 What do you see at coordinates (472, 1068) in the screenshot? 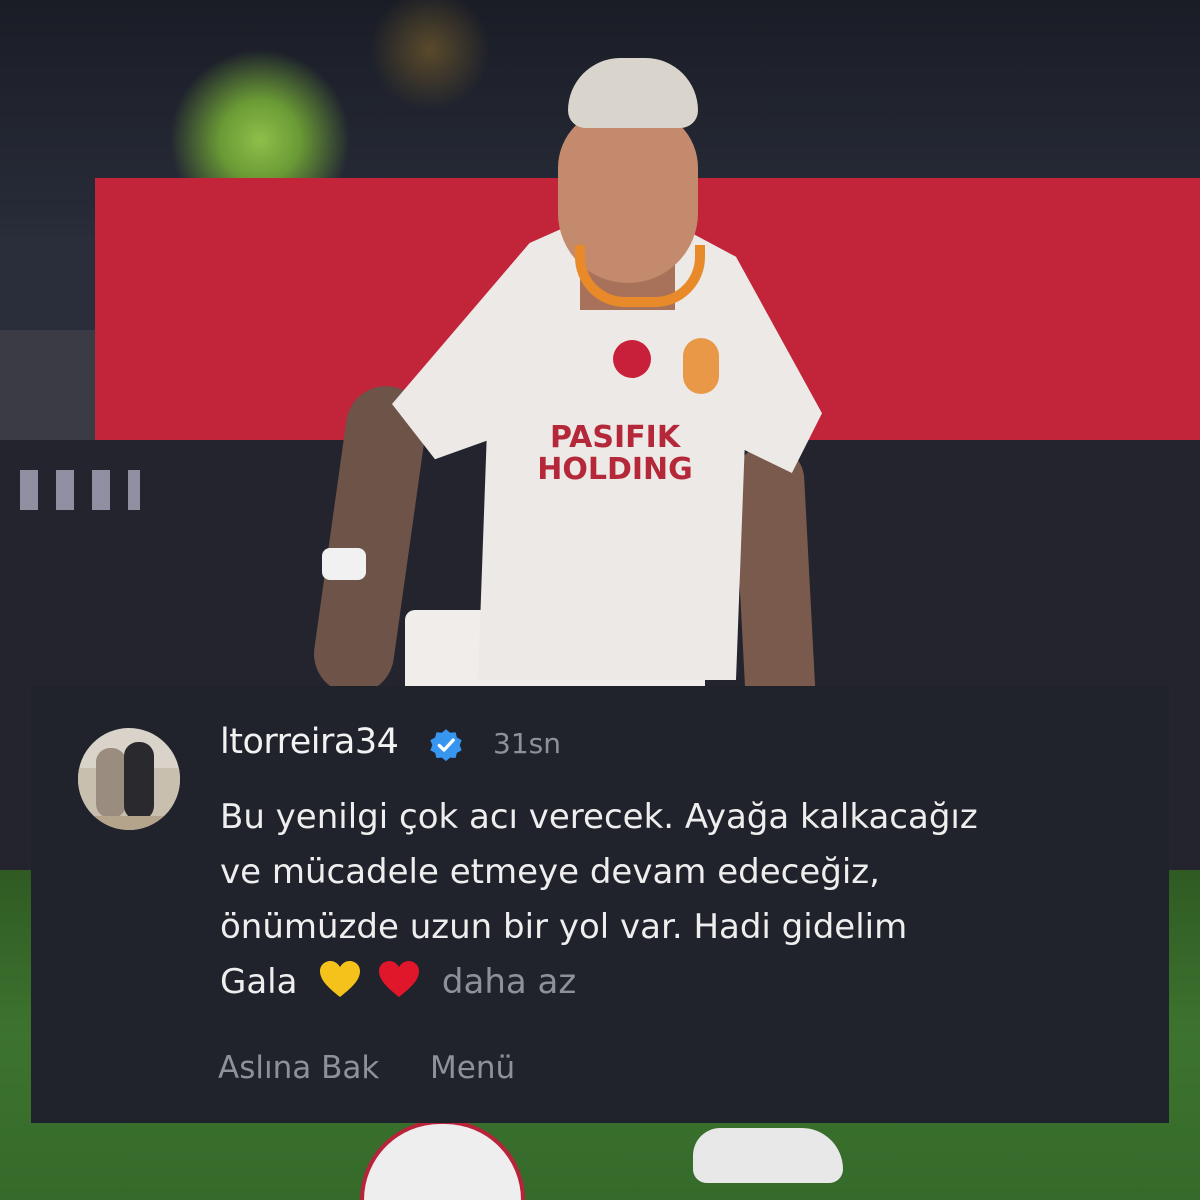
I see `menu-button: Menü` at bounding box center [472, 1068].